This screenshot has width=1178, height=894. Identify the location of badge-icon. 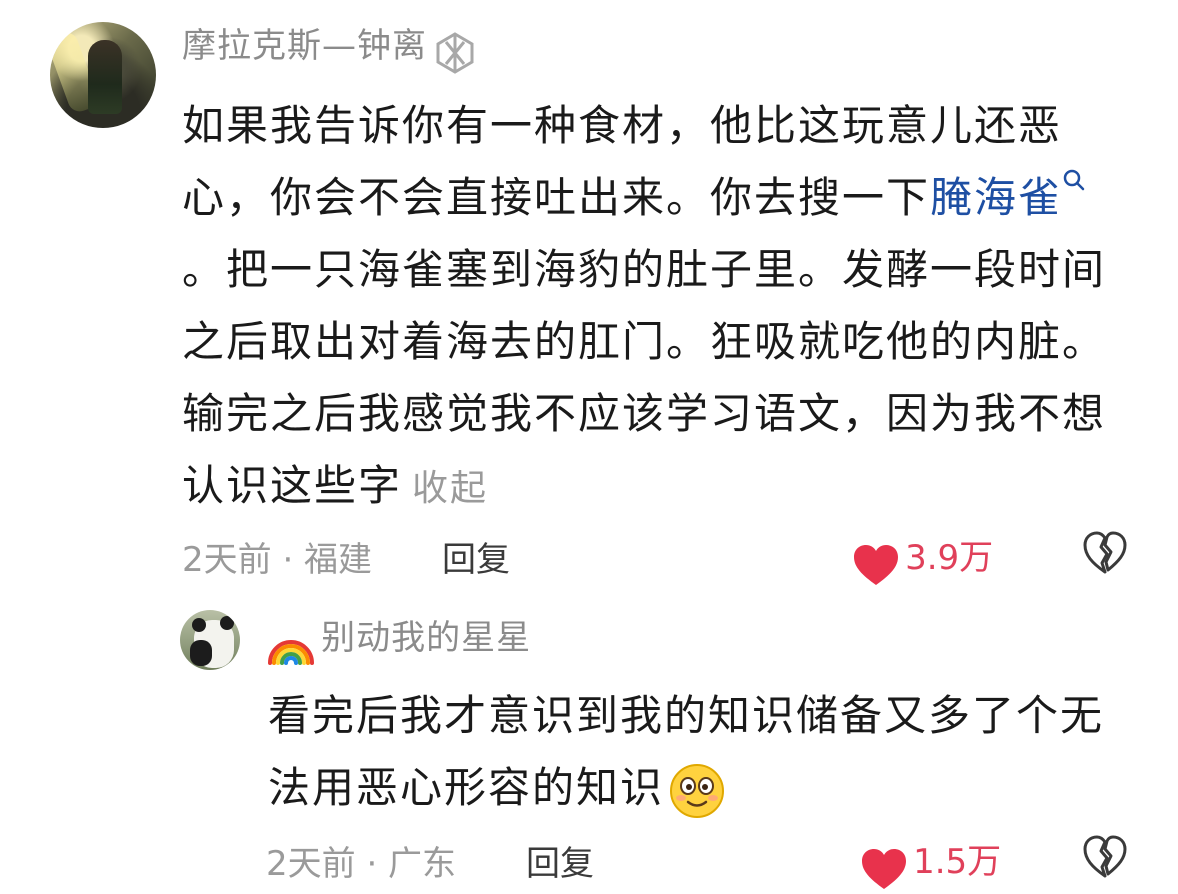
(455, 52).